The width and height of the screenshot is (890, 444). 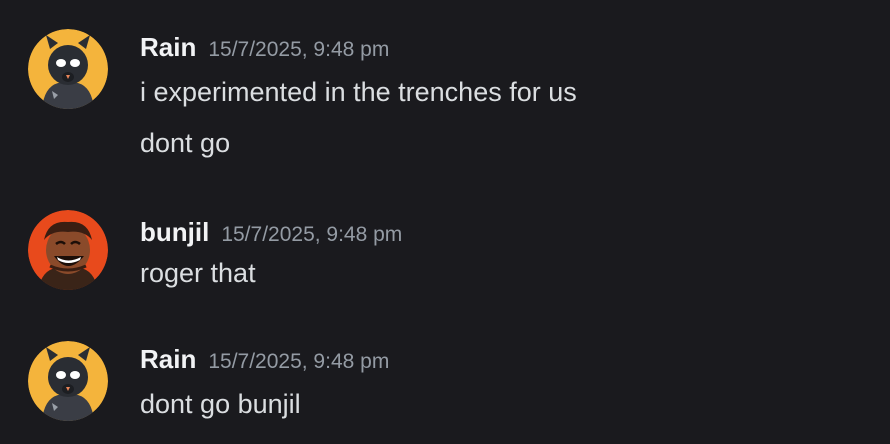 I want to click on username: bunjil, so click(x=174, y=232).